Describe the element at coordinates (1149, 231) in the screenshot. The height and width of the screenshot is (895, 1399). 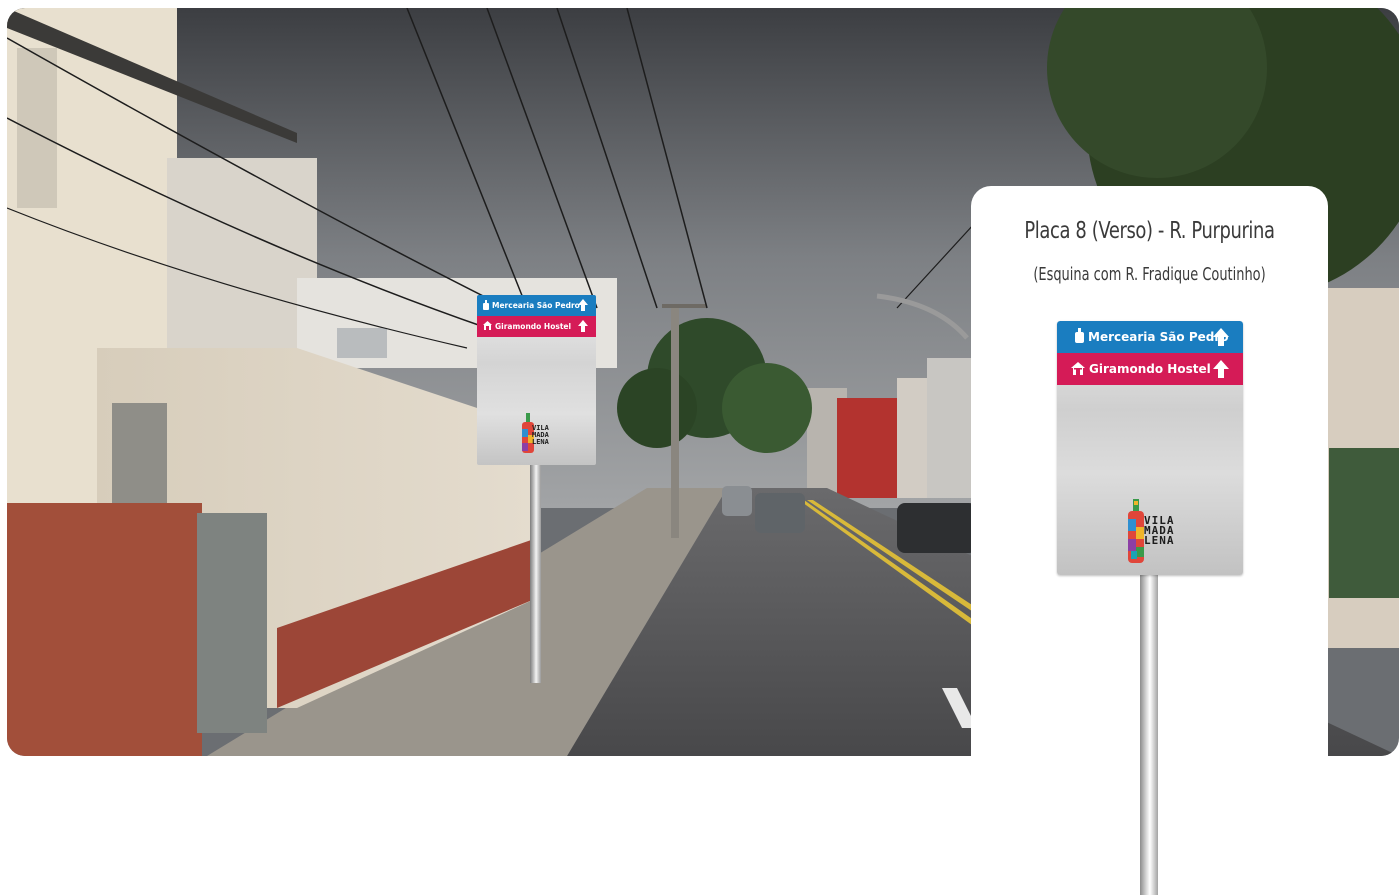
I see `panel-title: Placa 8 (Verso) - R. Purpurina` at that location.